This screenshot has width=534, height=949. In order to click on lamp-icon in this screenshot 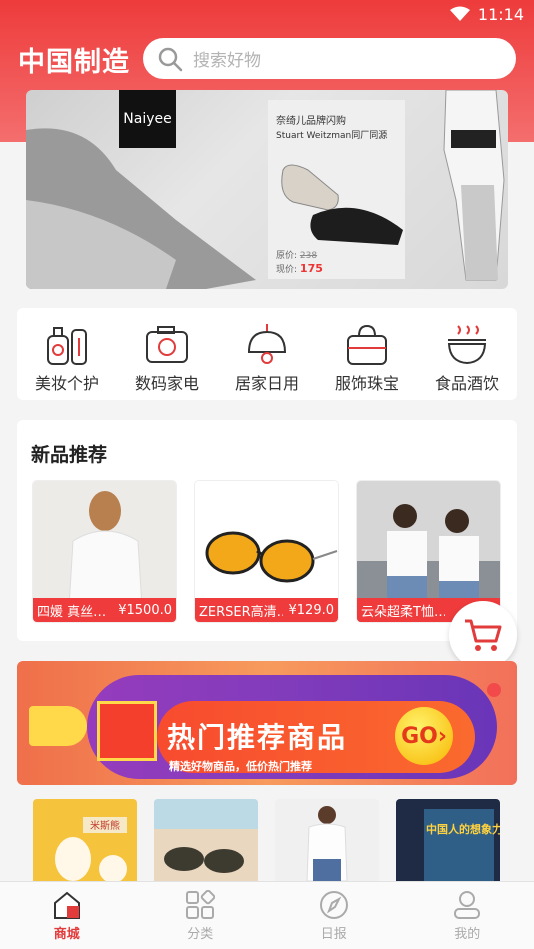, I will do `click(267, 344)`.